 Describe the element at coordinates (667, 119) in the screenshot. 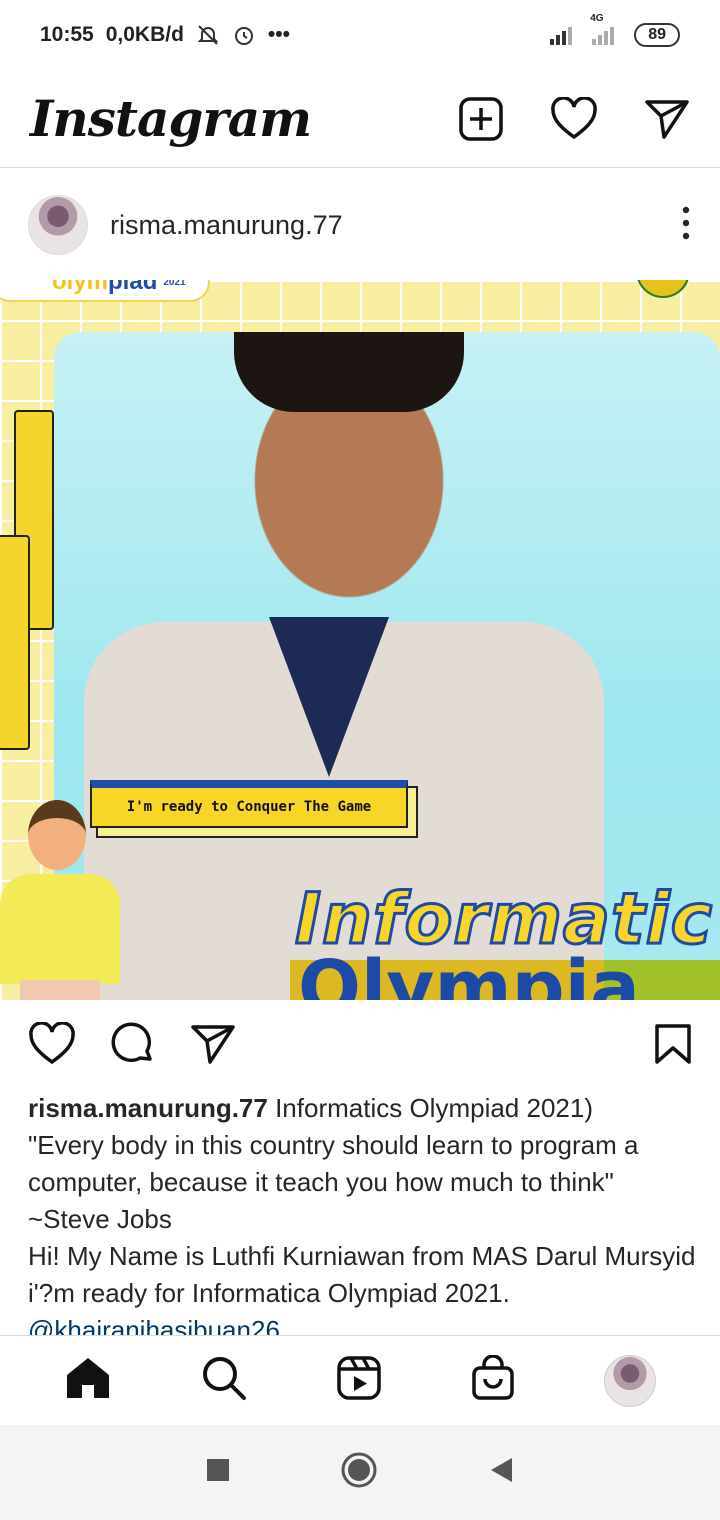

I see `direct-message-icon` at that location.